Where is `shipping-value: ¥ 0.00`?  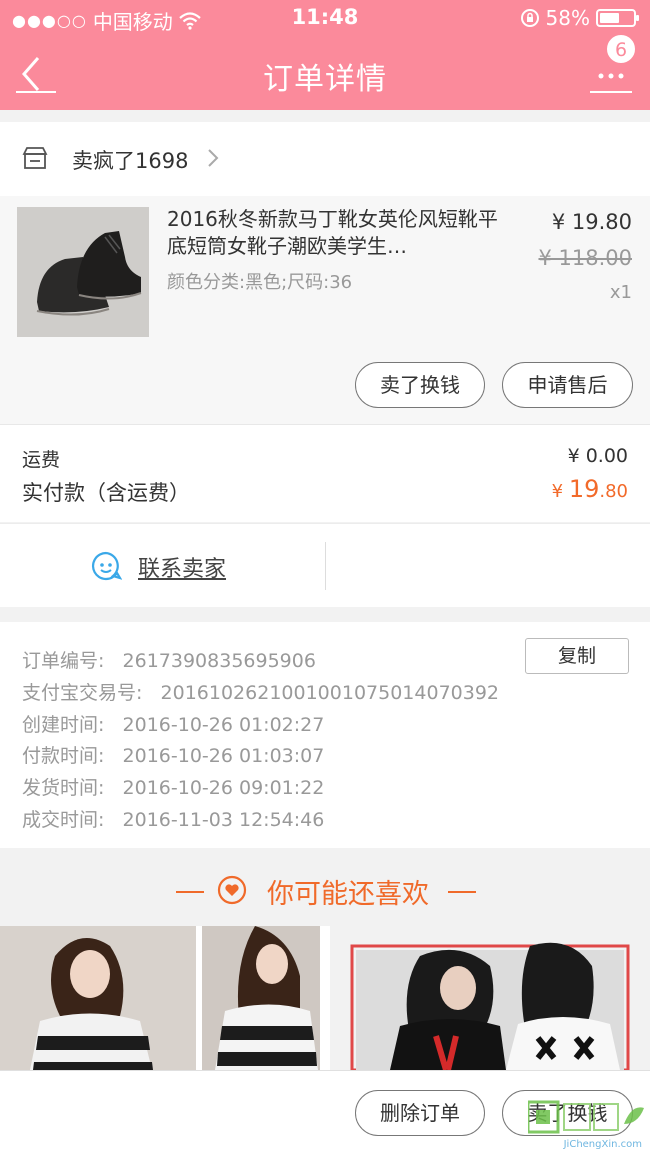
shipping-value: ¥ 0.00 is located at coordinates (597, 456).